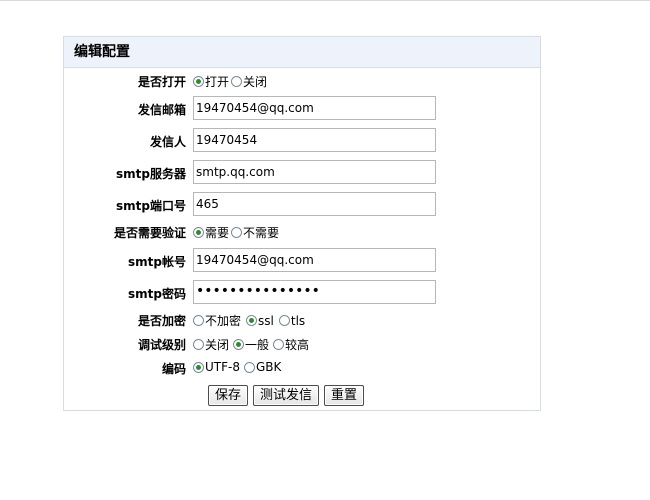 This screenshot has height=500, width=650. What do you see at coordinates (302, 81) in the screenshot?
I see `enable-row: 是否打开 打开 关闭` at bounding box center [302, 81].